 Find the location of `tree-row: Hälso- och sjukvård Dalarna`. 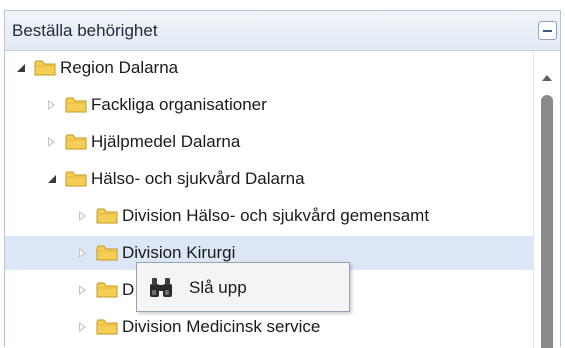

tree-row: Hälso- och sjukvård Dalarna is located at coordinates (269, 179).